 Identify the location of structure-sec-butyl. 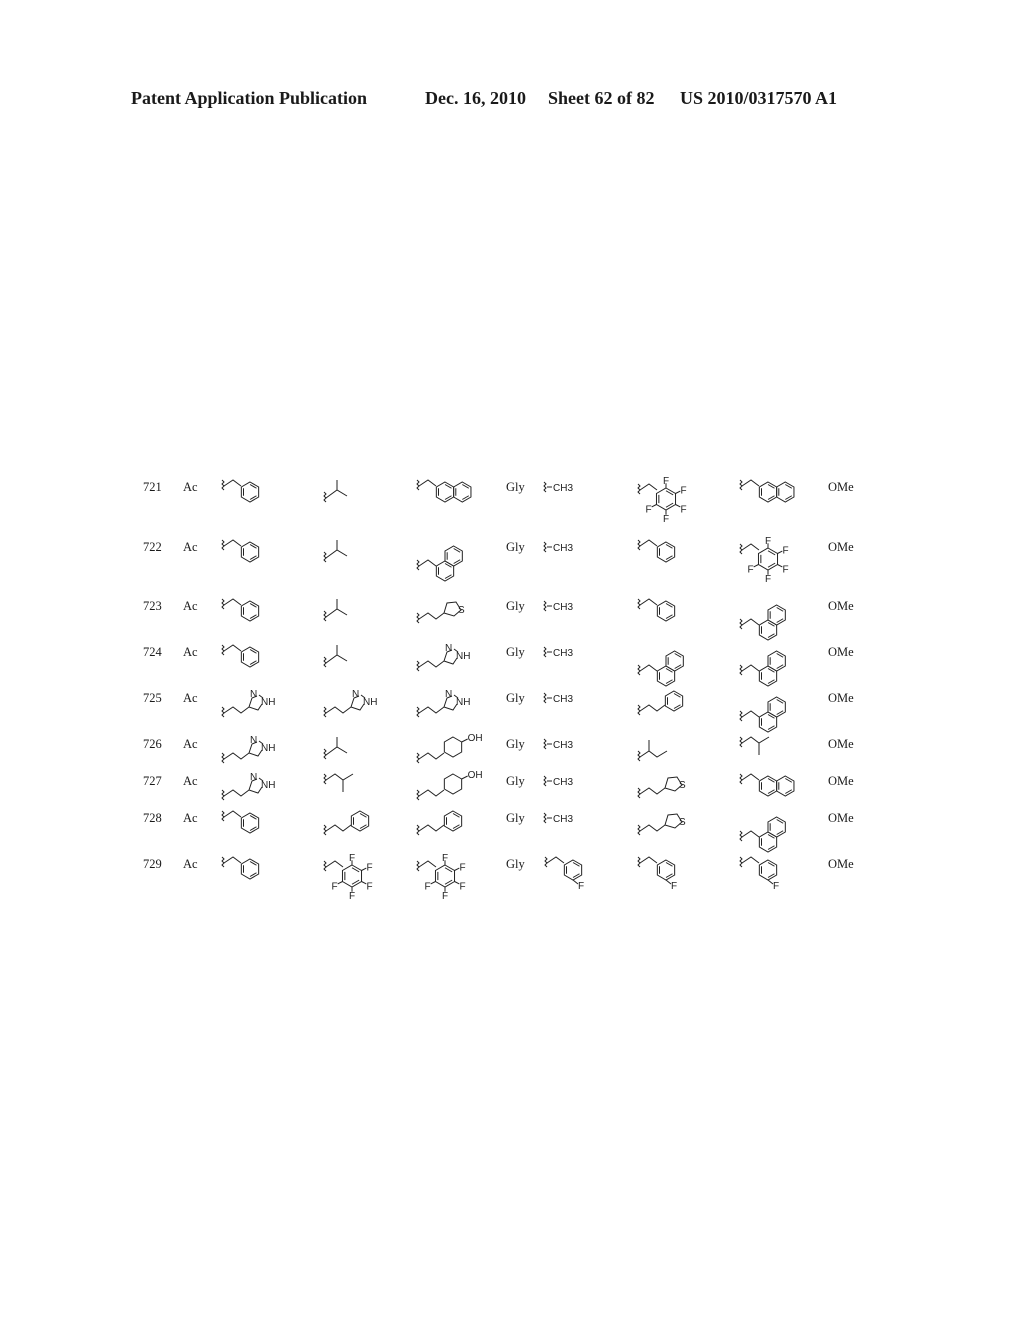
(652, 751).